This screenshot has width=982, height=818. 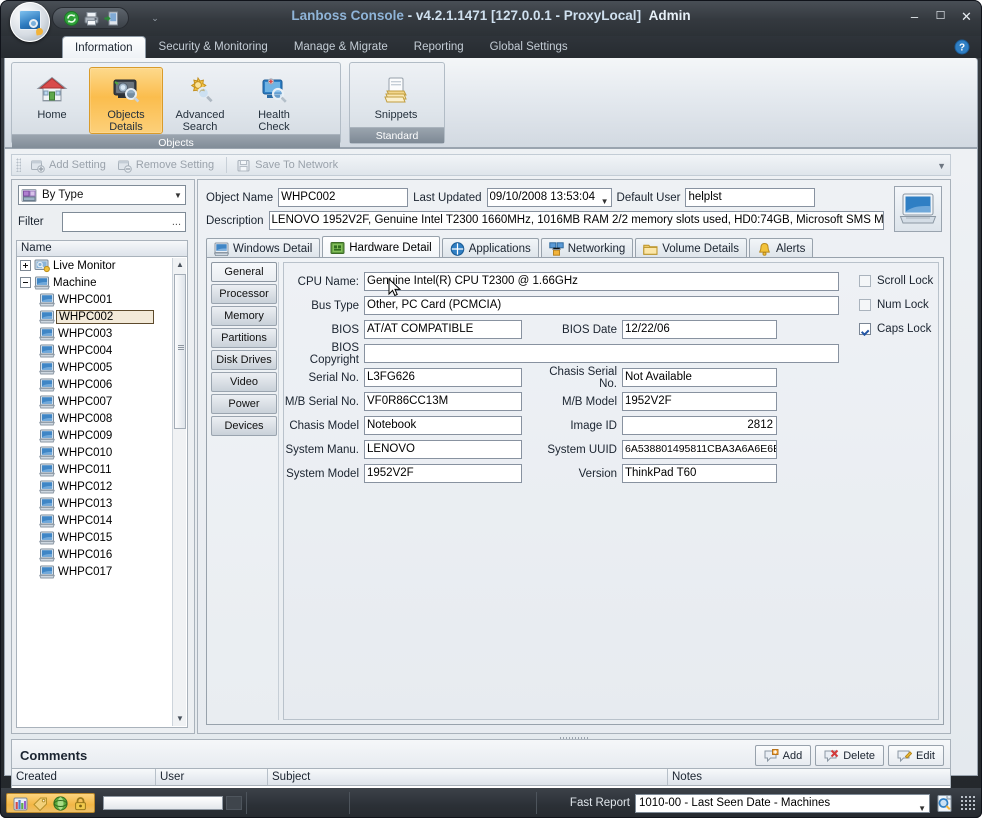 I want to click on minimize-button: –, so click(x=914, y=16).